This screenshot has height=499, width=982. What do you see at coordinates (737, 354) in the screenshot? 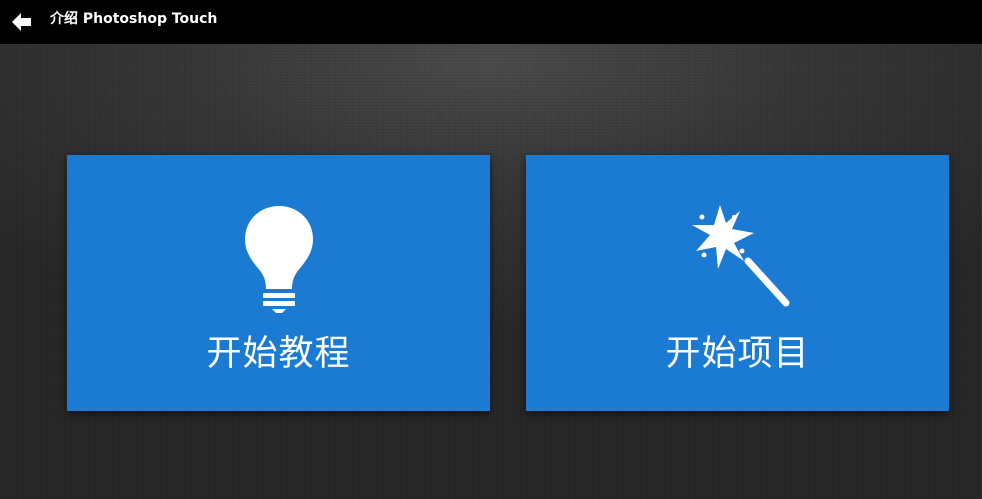
I see `start-project-label: 开始项目` at bounding box center [737, 354].